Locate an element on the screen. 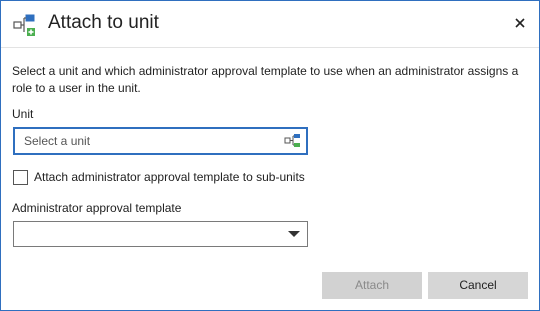 This screenshot has height=311, width=540. org-unit-attach-icon is located at coordinates (25, 25).